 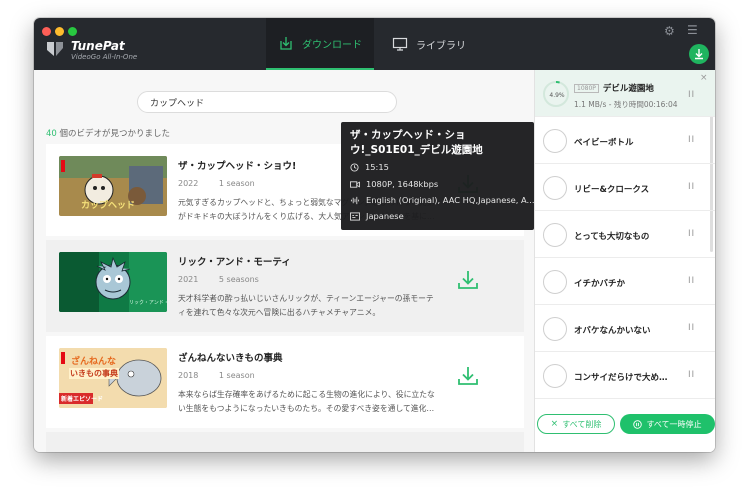 What do you see at coordinates (704, 78) in the screenshot?
I see `remove-item-close-icon: ×` at bounding box center [704, 78].